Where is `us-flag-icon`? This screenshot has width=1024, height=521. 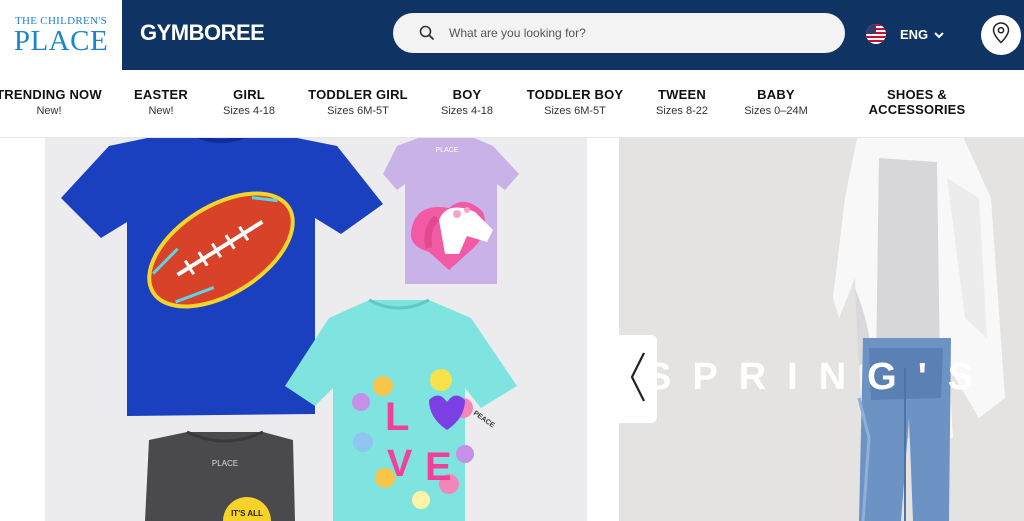
us-flag-icon is located at coordinates (876, 34).